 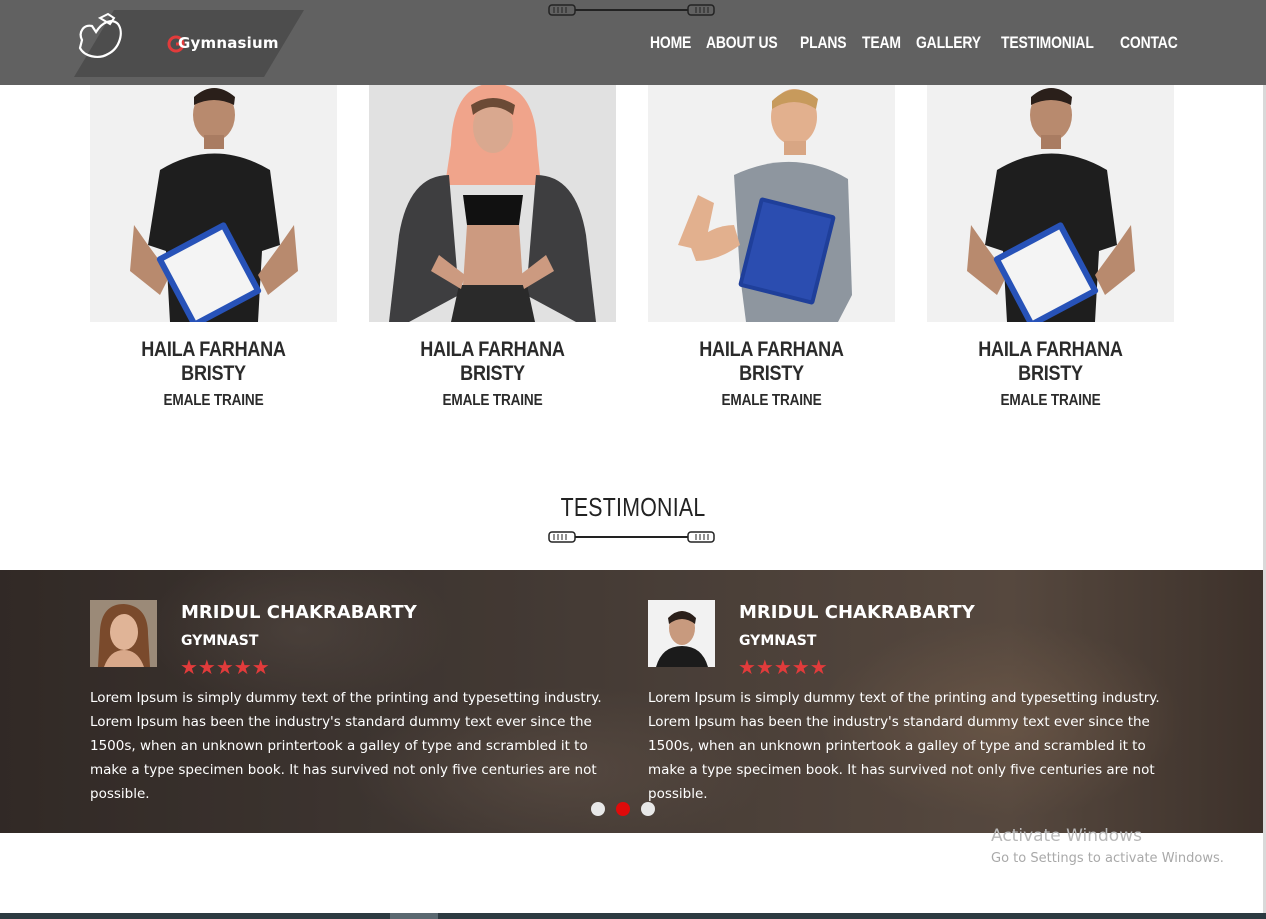 I want to click on avatar-man-icon, so click(x=681, y=633).